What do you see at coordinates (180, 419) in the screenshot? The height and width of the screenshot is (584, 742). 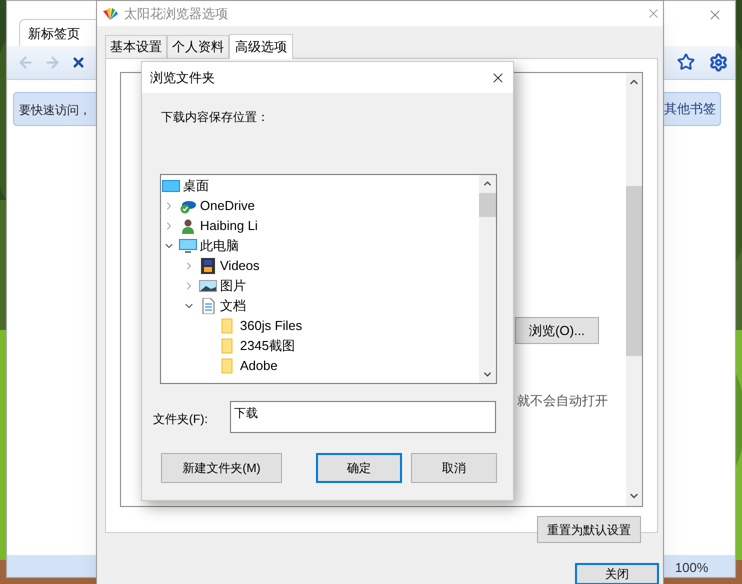 I see `folder-label: 文件夹(F):` at bounding box center [180, 419].